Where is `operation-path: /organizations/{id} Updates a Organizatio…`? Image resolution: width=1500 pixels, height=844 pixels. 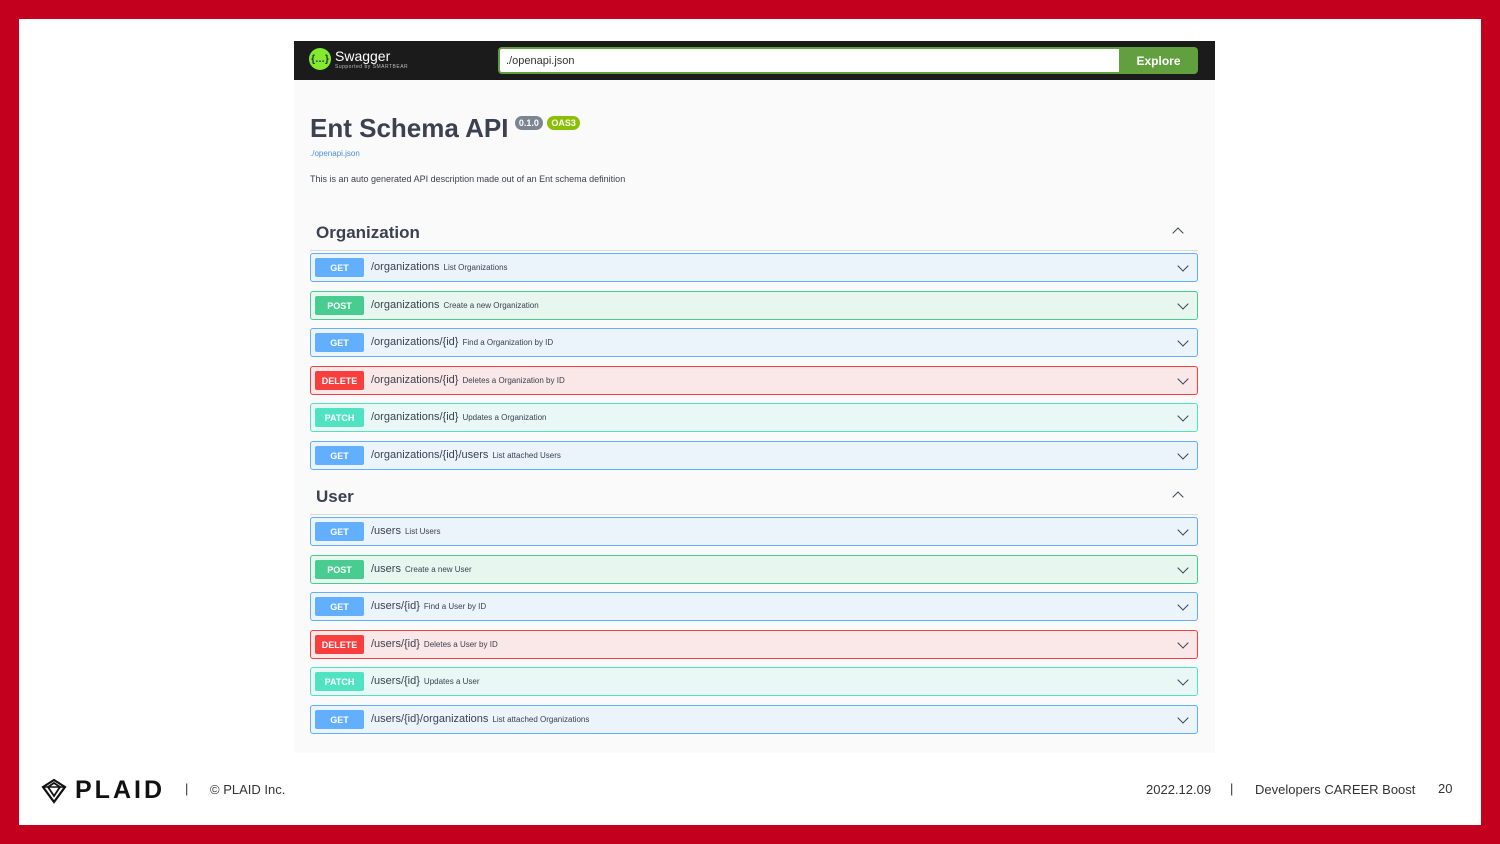
operation-path: /organizations/{id} Updates a Organizatio… is located at coordinates (459, 417).